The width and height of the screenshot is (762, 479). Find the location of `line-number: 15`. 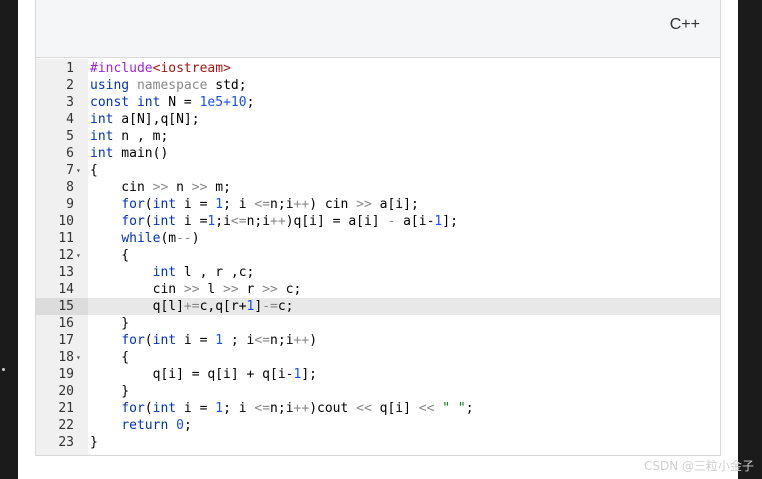

line-number: 15 is located at coordinates (62, 306).